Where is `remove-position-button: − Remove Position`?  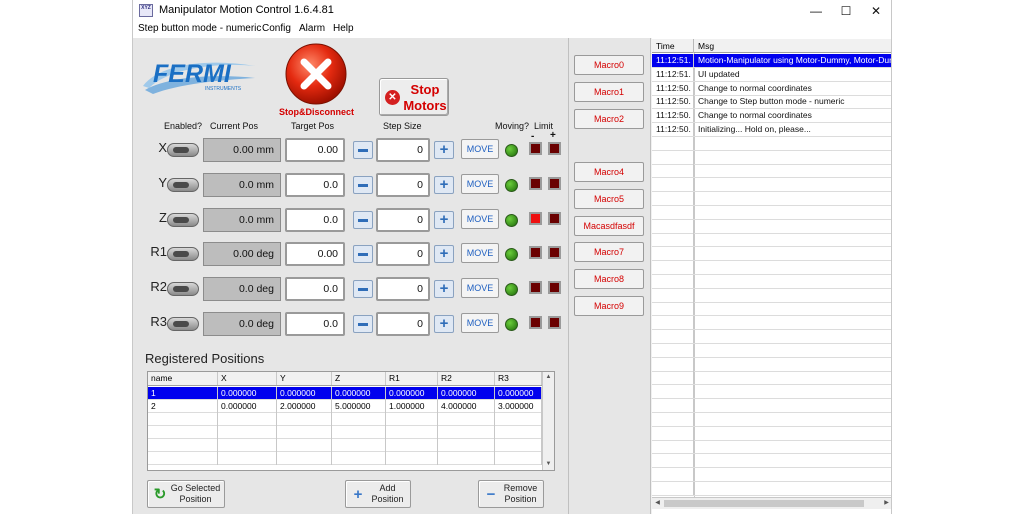 remove-position-button: − Remove Position is located at coordinates (511, 494).